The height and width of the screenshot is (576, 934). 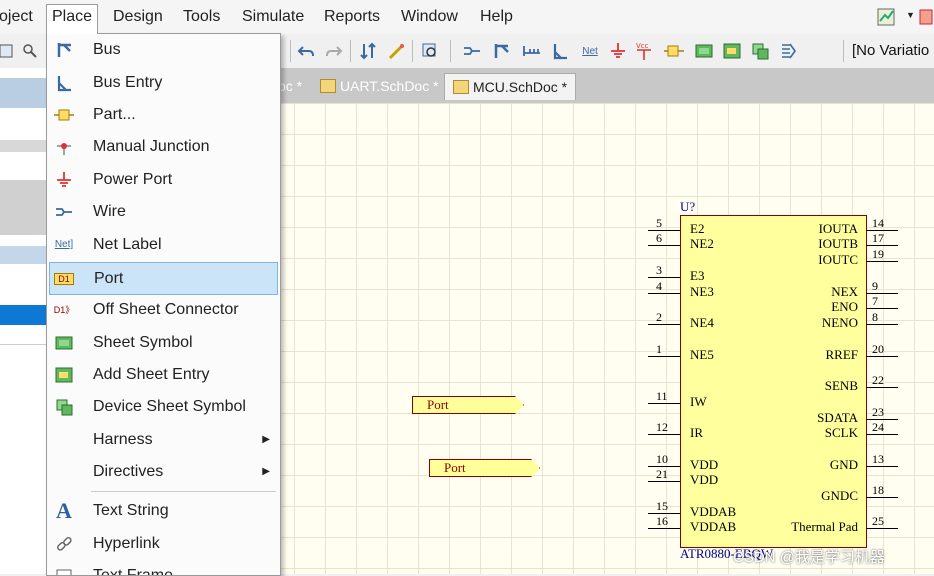 What do you see at coordinates (502, 51) in the screenshot?
I see `bus-tool-icon` at bounding box center [502, 51].